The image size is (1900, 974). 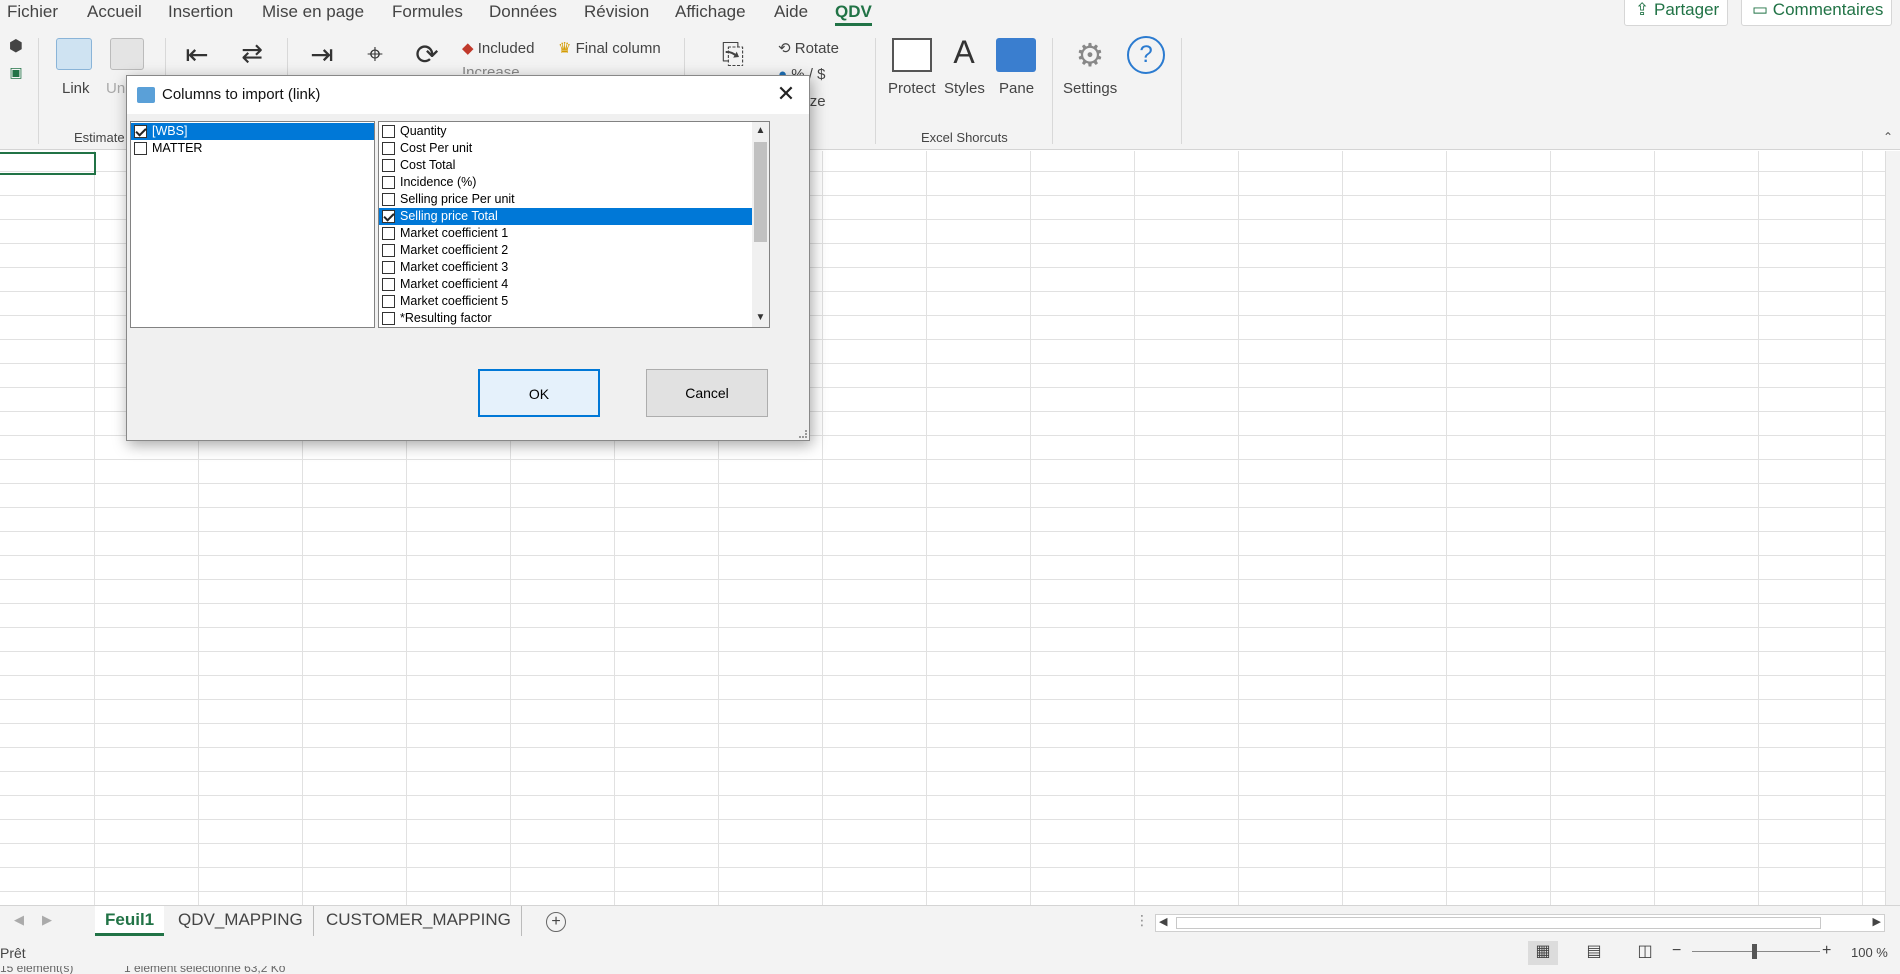 I want to click on included-button: ◆ Included, so click(x=498, y=48).